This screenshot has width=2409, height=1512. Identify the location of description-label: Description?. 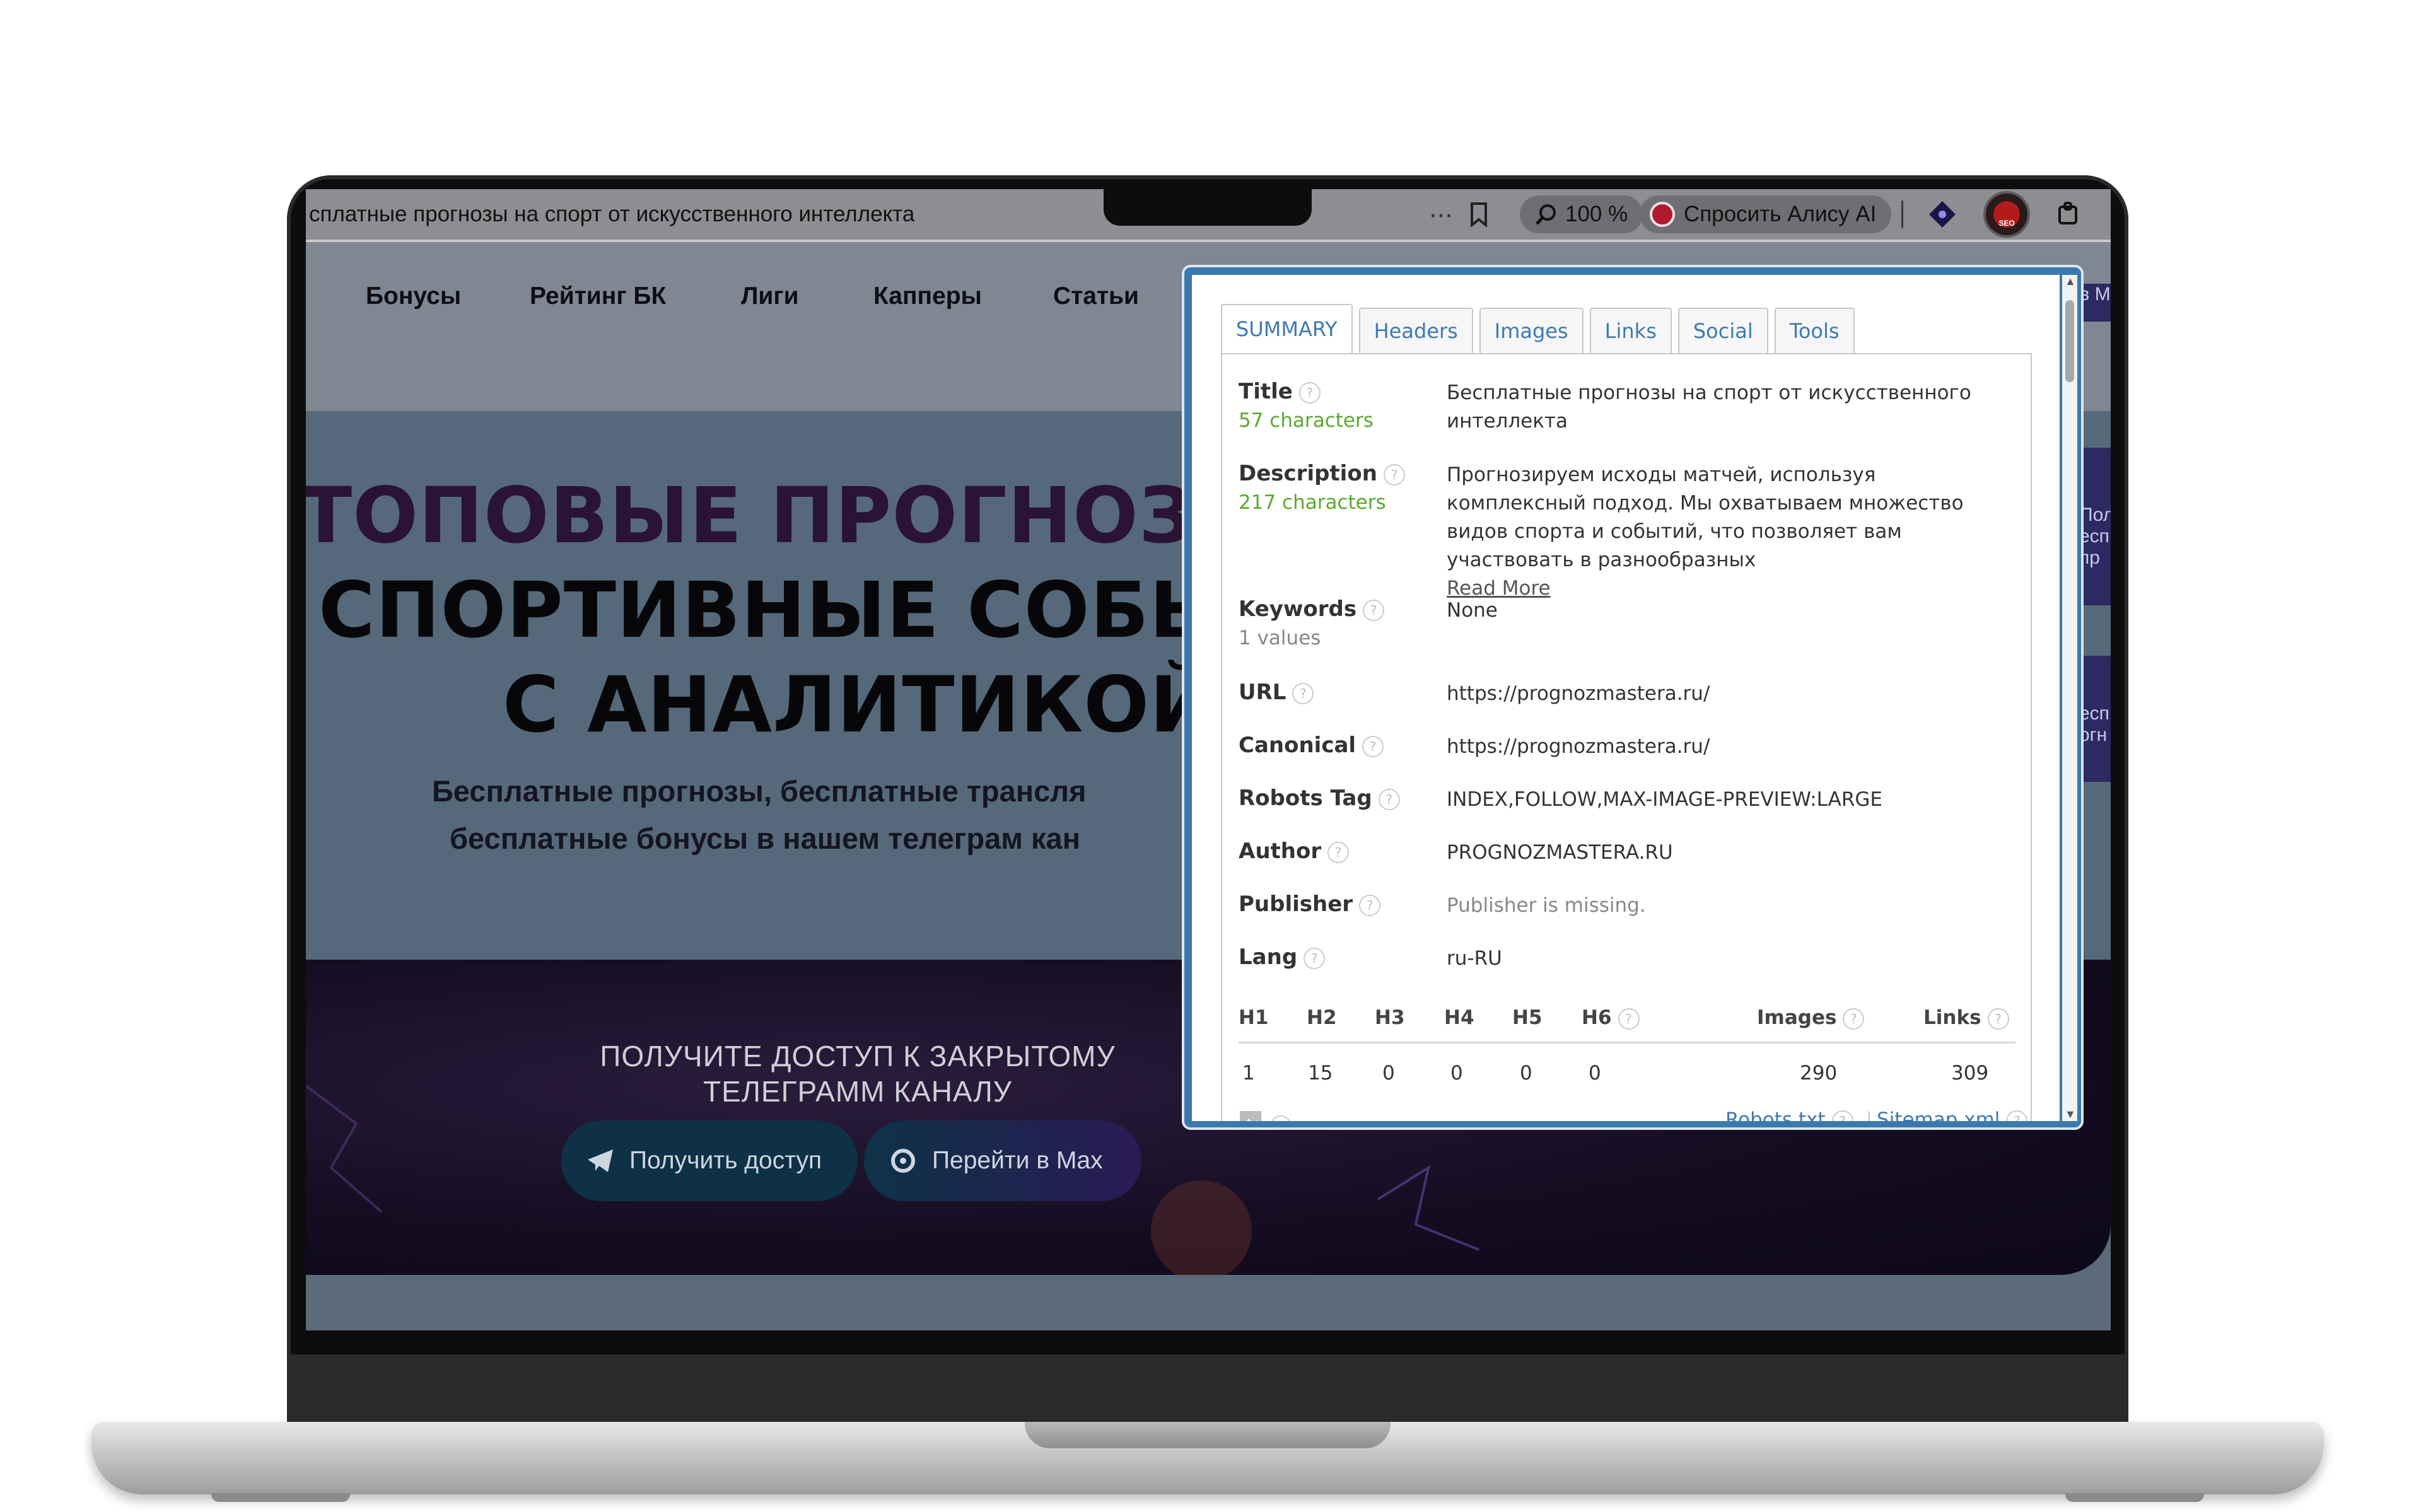
(1322, 474).